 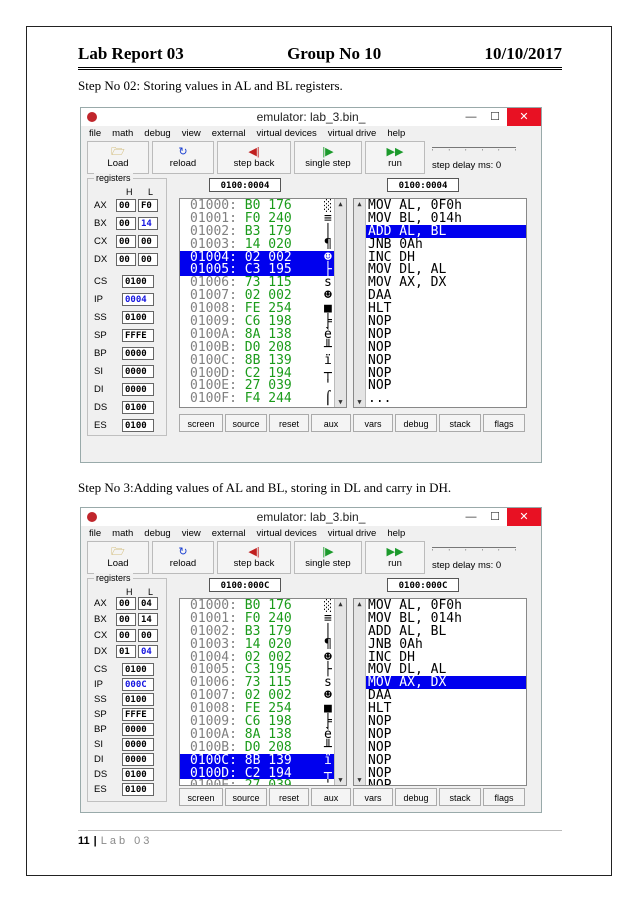 I want to click on source-button: source, so click(x=246, y=423).